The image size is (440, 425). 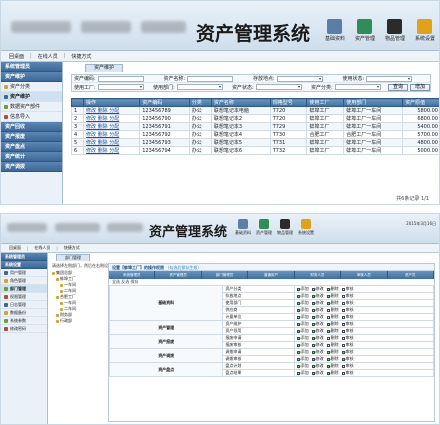 I want to click on text-input, so click(x=120, y=78).